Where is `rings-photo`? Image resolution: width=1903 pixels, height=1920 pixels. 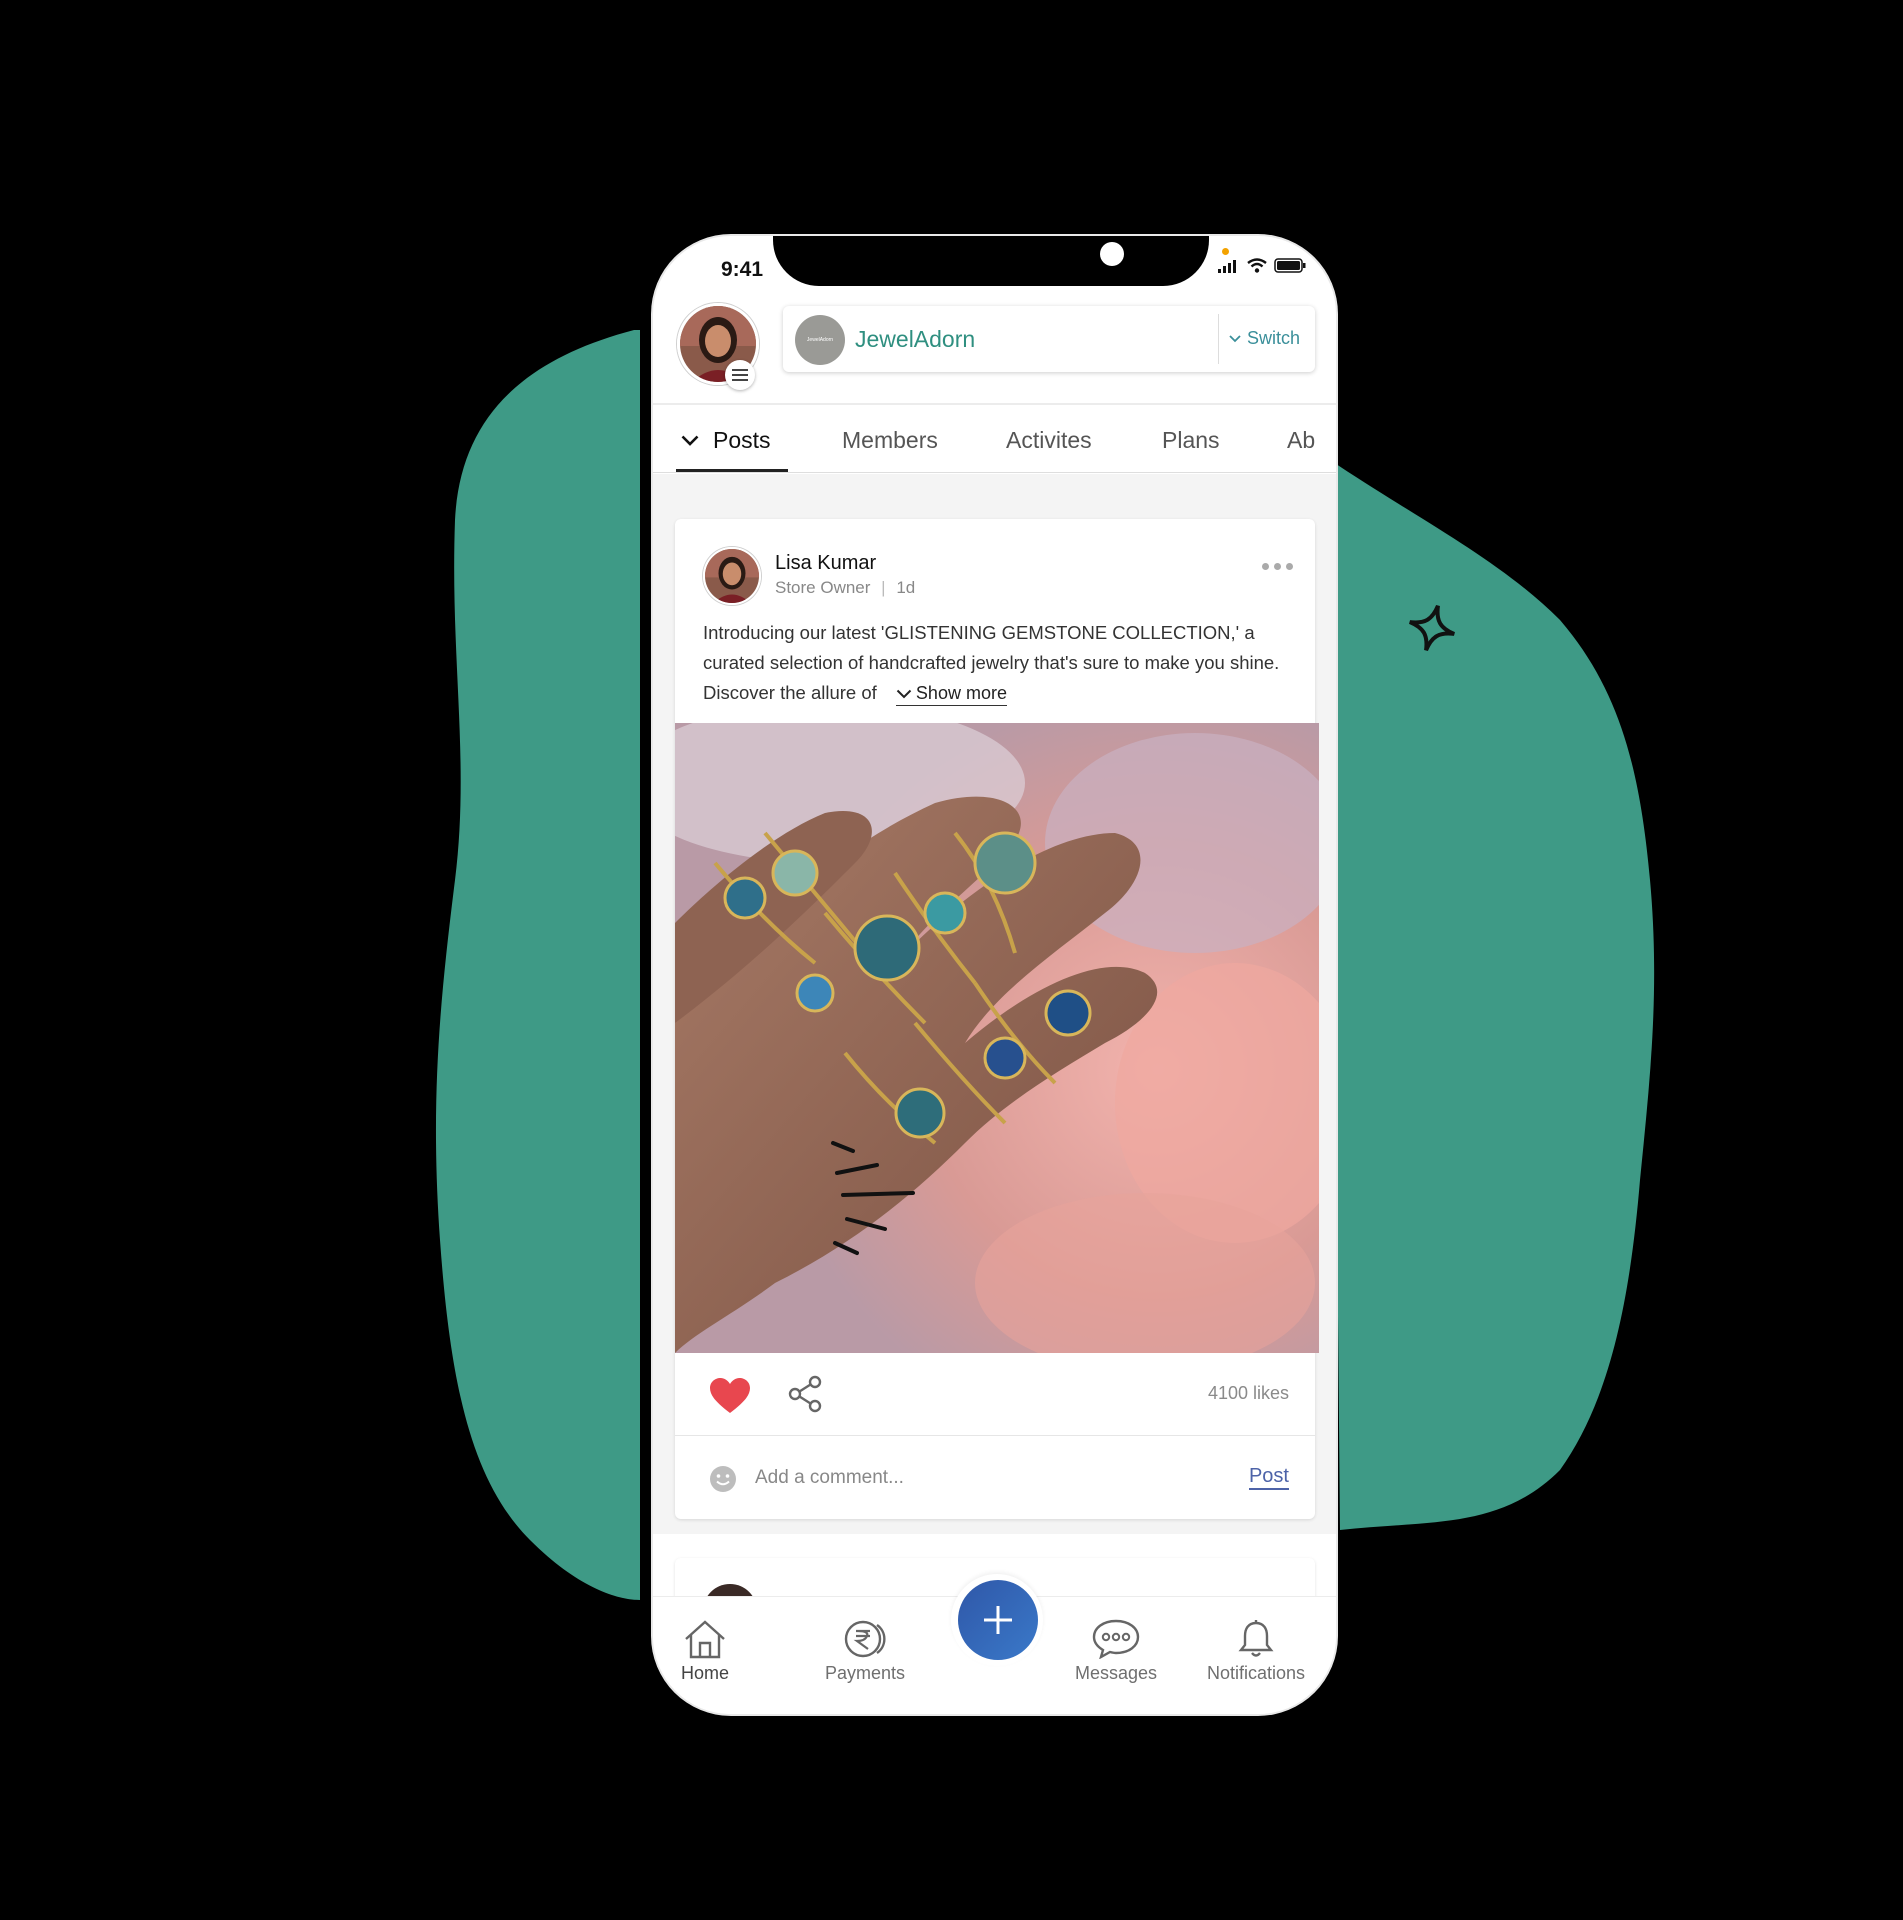 rings-photo is located at coordinates (997, 1038).